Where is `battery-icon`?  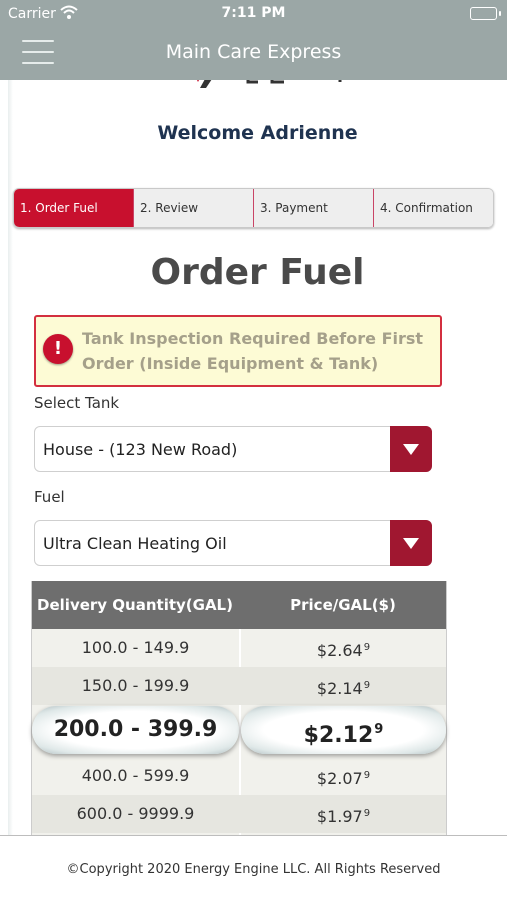 battery-icon is located at coordinates (485, 13).